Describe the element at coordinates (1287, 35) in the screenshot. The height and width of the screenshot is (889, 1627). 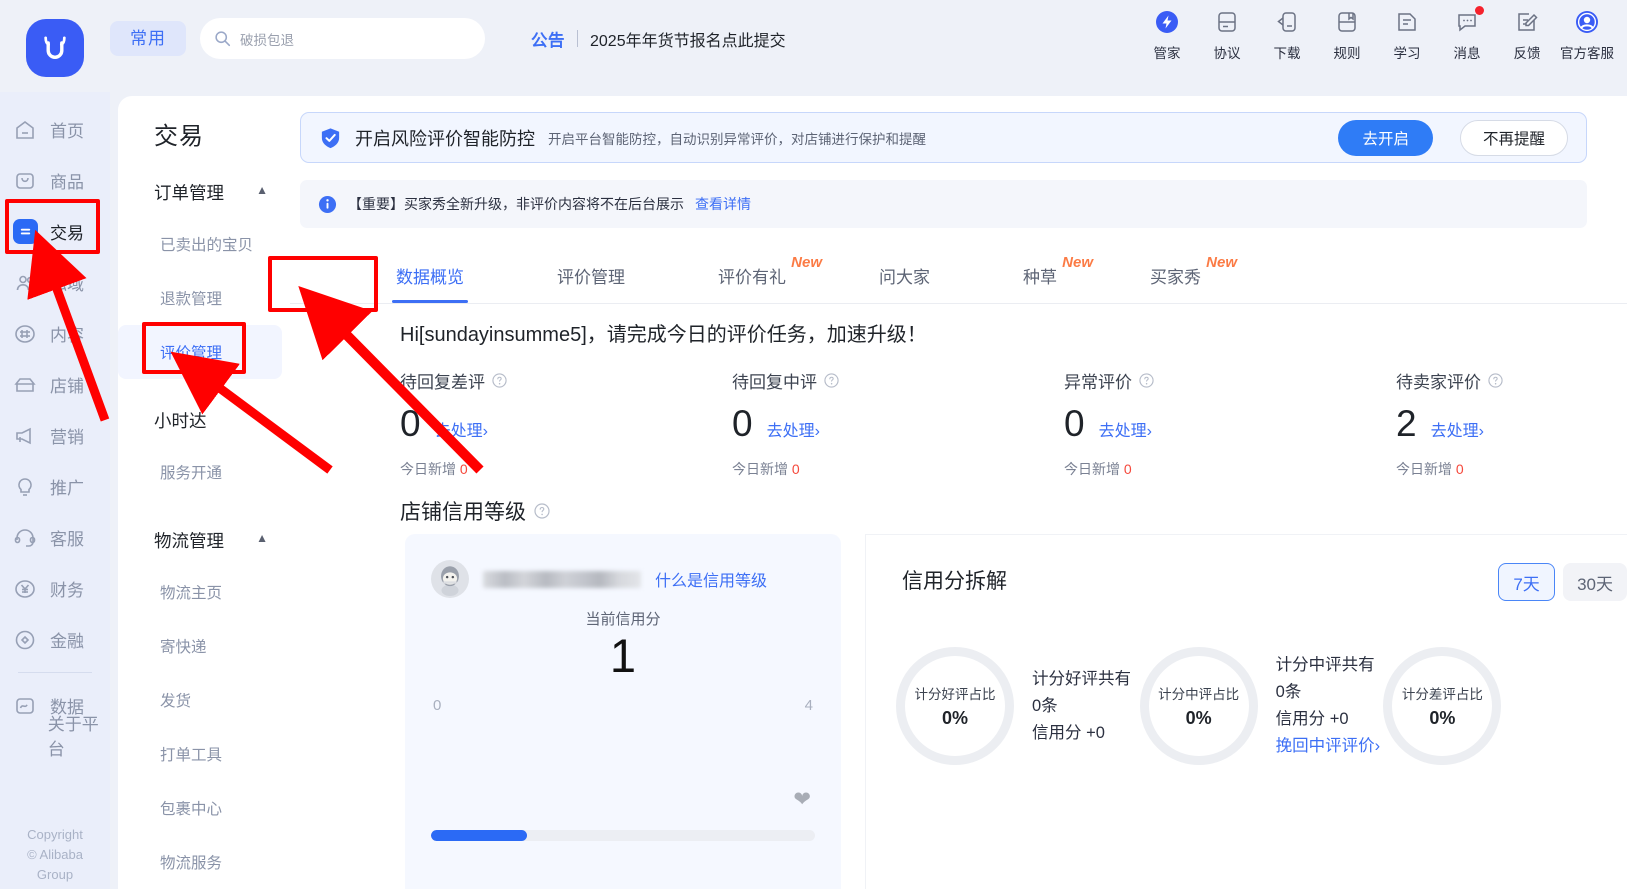
I see `header-action-download: 下载` at that location.